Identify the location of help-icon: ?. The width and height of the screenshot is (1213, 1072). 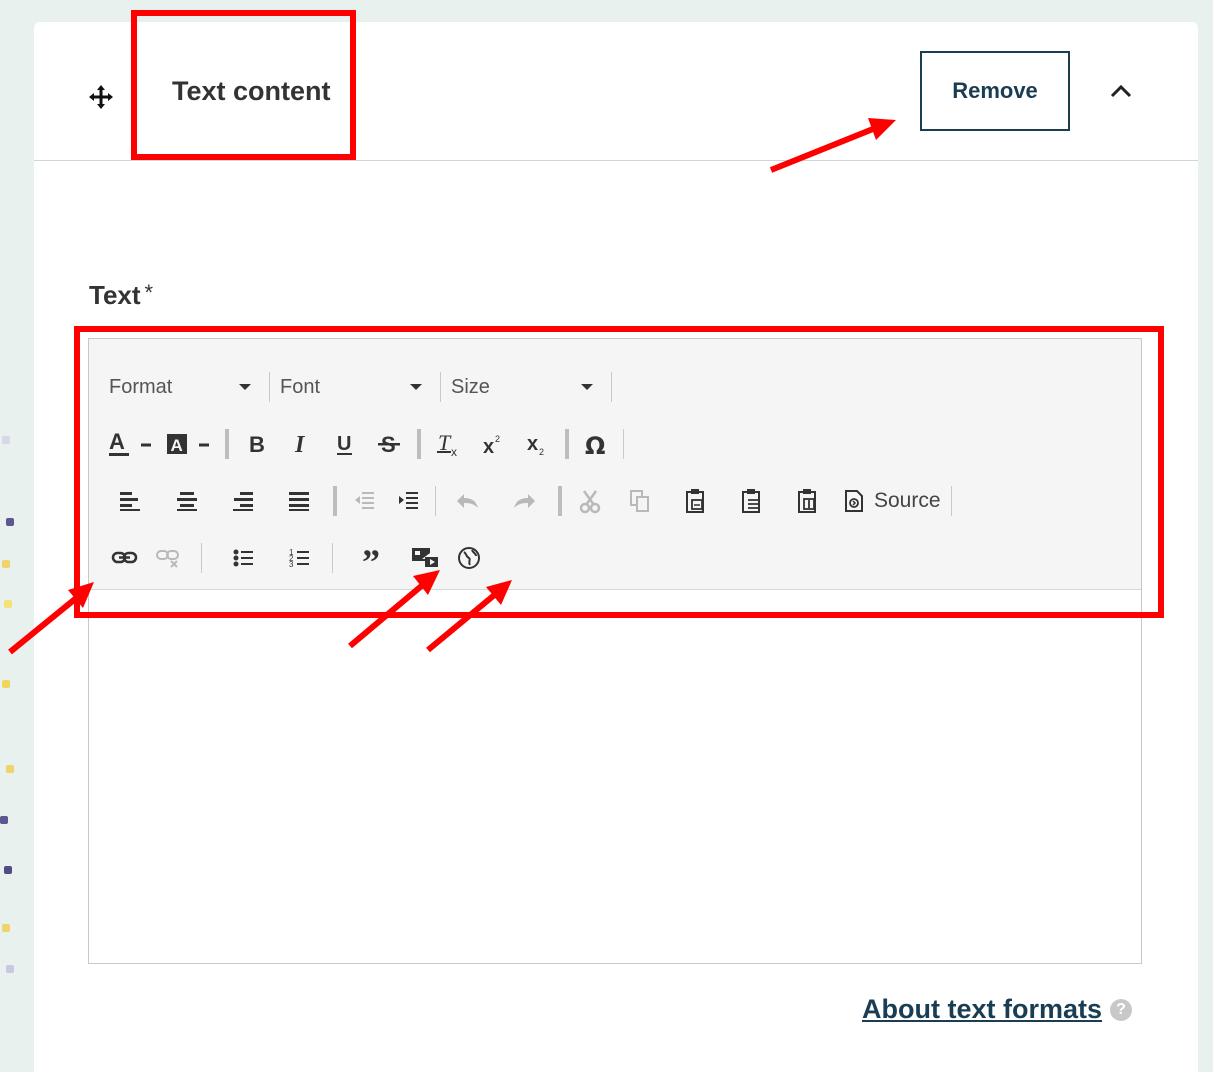
(1121, 1009).